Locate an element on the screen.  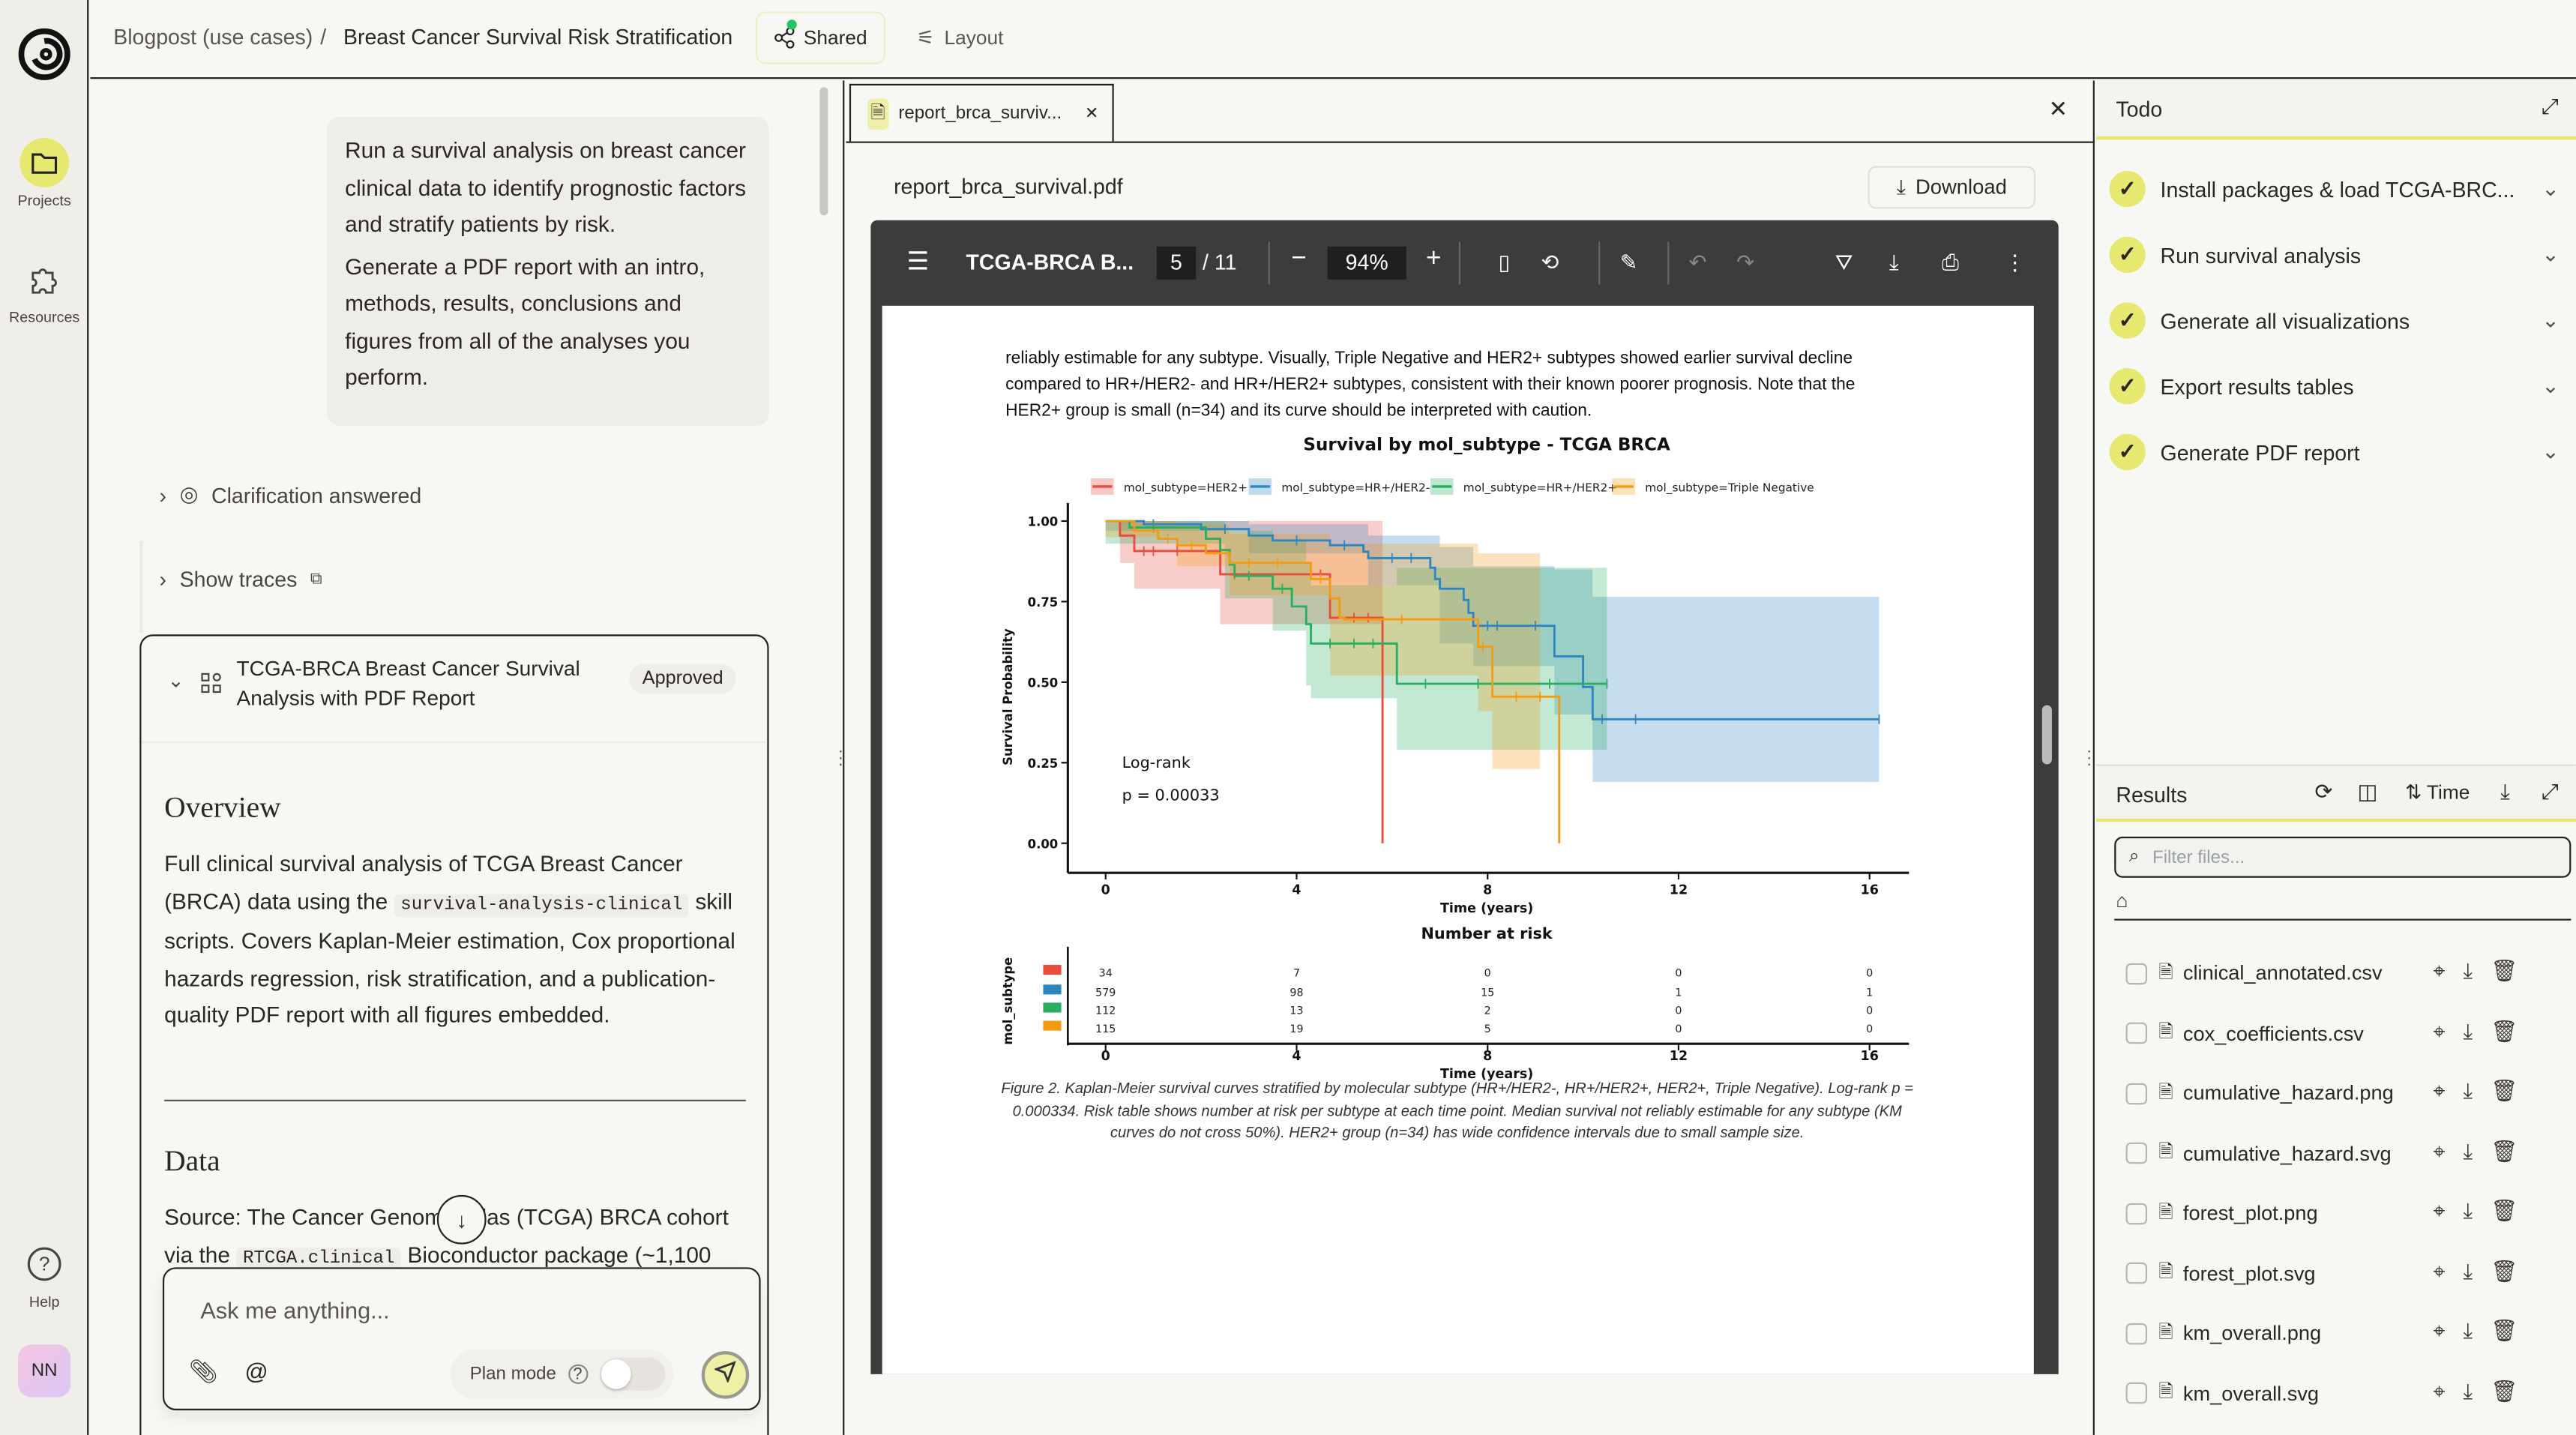
zoom-in-icon: + is located at coordinates (1434, 259).